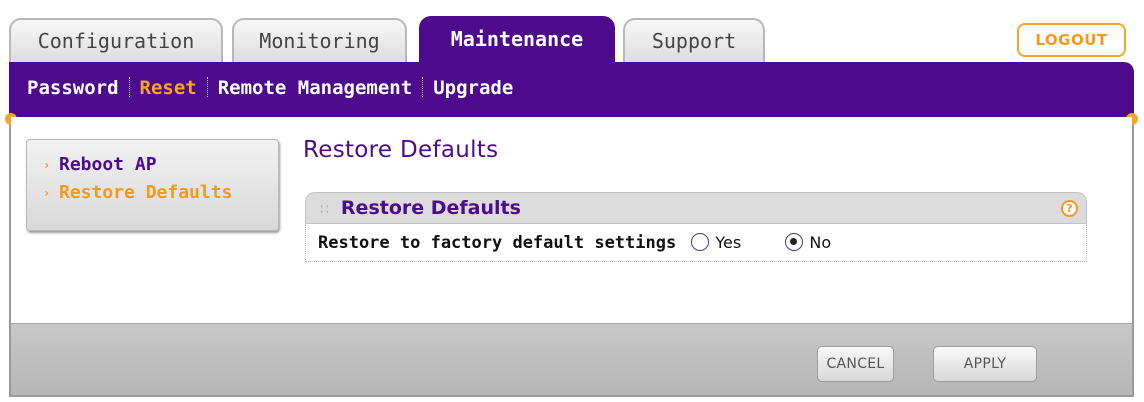 Image resolution: width=1144 pixels, height=402 pixels. What do you see at coordinates (73, 88) in the screenshot?
I see `subnav-password: Password` at bounding box center [73, 88].